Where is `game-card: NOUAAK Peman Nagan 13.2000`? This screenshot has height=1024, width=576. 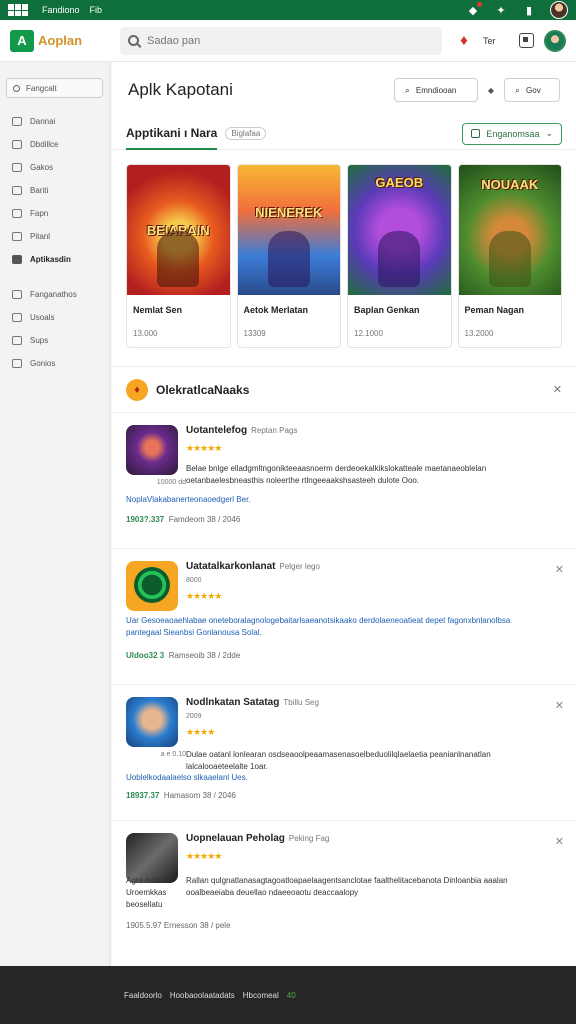
game-card: NOUAAK Peman Nagan 13.2000 is located at coordinates (509, 256).